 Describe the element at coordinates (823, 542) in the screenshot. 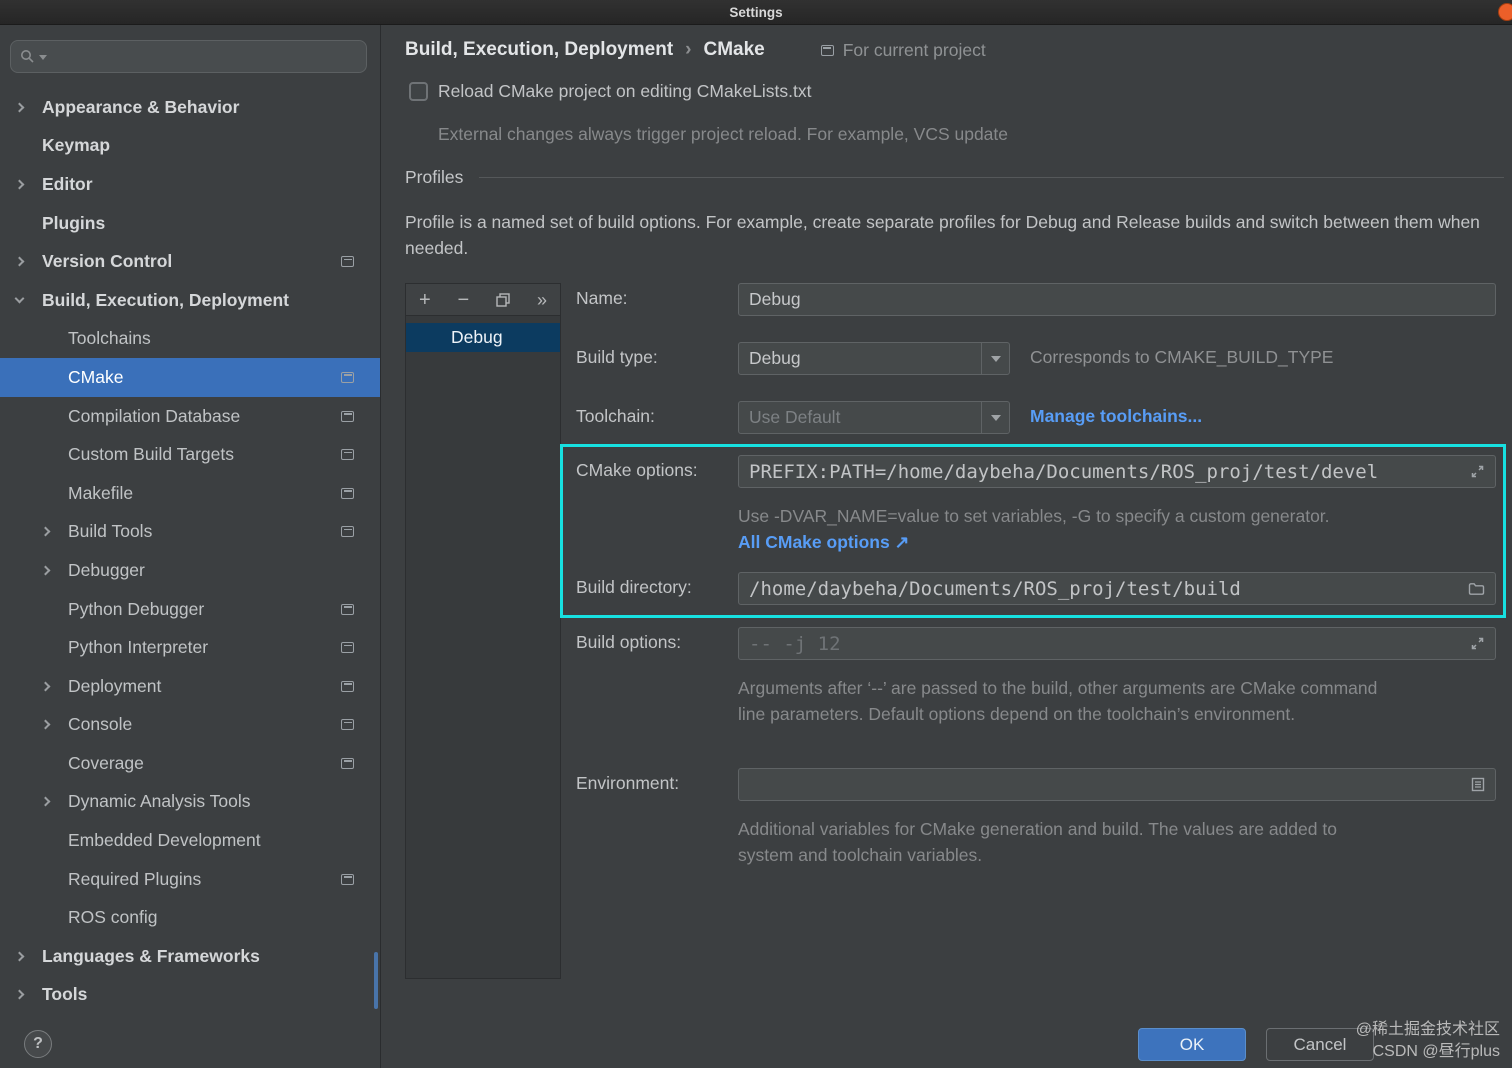

I see `all-cmake-options-link: All CMake options ↗` at that location.